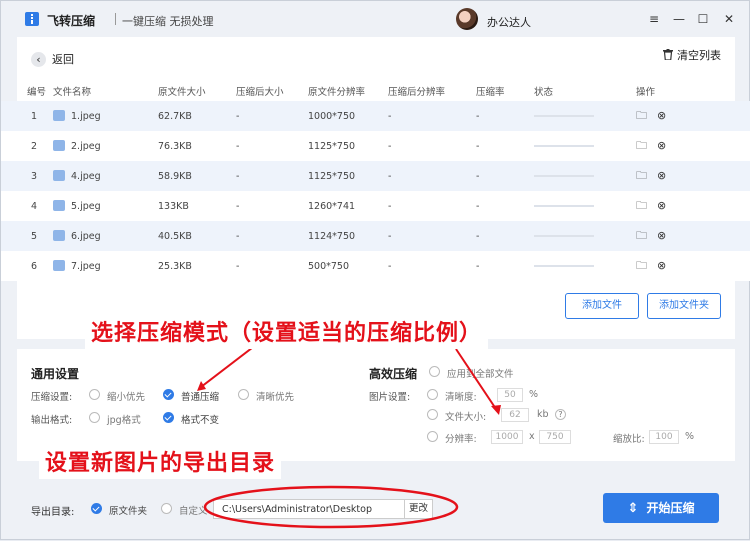 The width and height of the screenshot is (750, 541). I want to click on arrow-to-filesize, so click(476, 379).